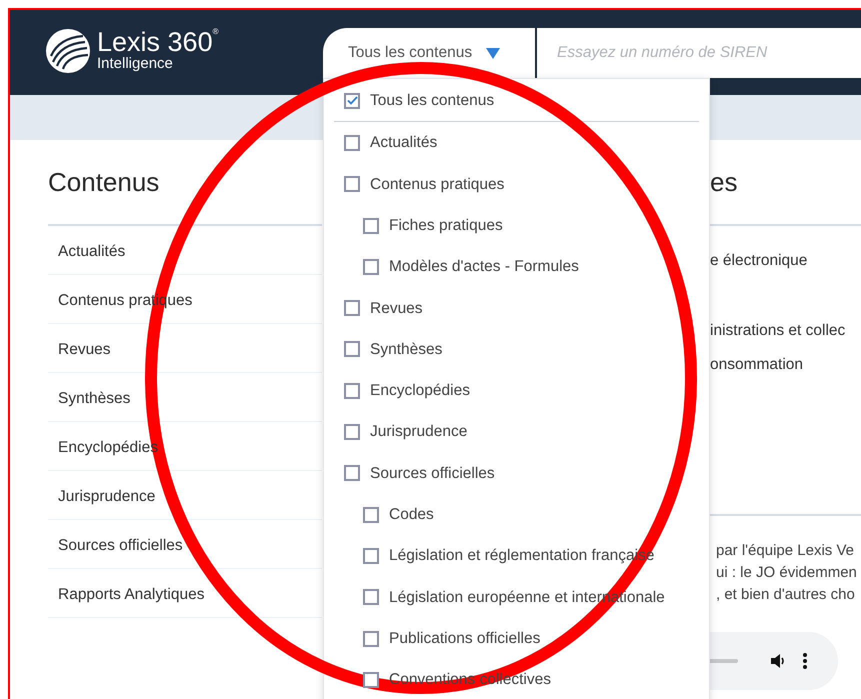 The height and width of the screenshot is (699, 861). What do you see at coordinates (724, 661) in the screenshot?
I see `progress-track` at bounding box center [724, 661].